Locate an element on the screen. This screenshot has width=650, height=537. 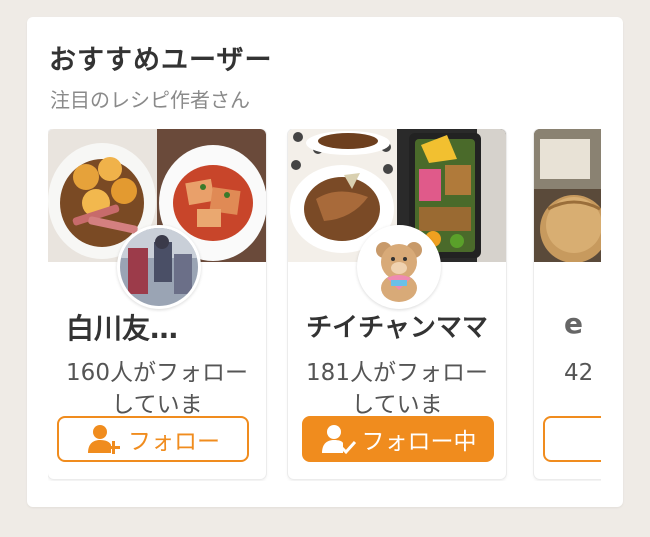
user-name: チイチャンママ is located at coordinates (397, 325).